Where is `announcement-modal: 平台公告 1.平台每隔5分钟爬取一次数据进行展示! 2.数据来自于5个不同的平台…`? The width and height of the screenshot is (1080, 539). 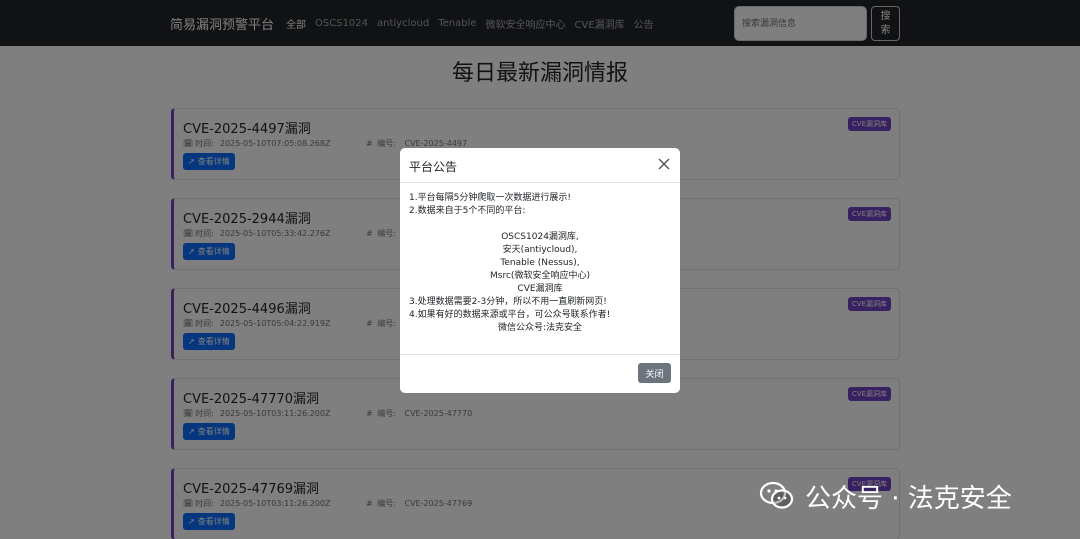 announcement-modal: 平台公告 1.平台每隔5分钟爬取一次数据进行展示! 2.数据来自于5个不同的平台… is located at coordinates (540, 270).